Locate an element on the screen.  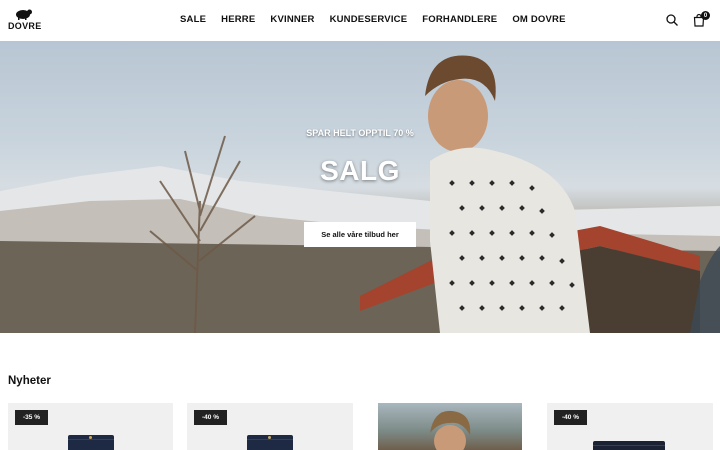
nav-item-kvinner: KVINNER is located at coordinates (292, 19).